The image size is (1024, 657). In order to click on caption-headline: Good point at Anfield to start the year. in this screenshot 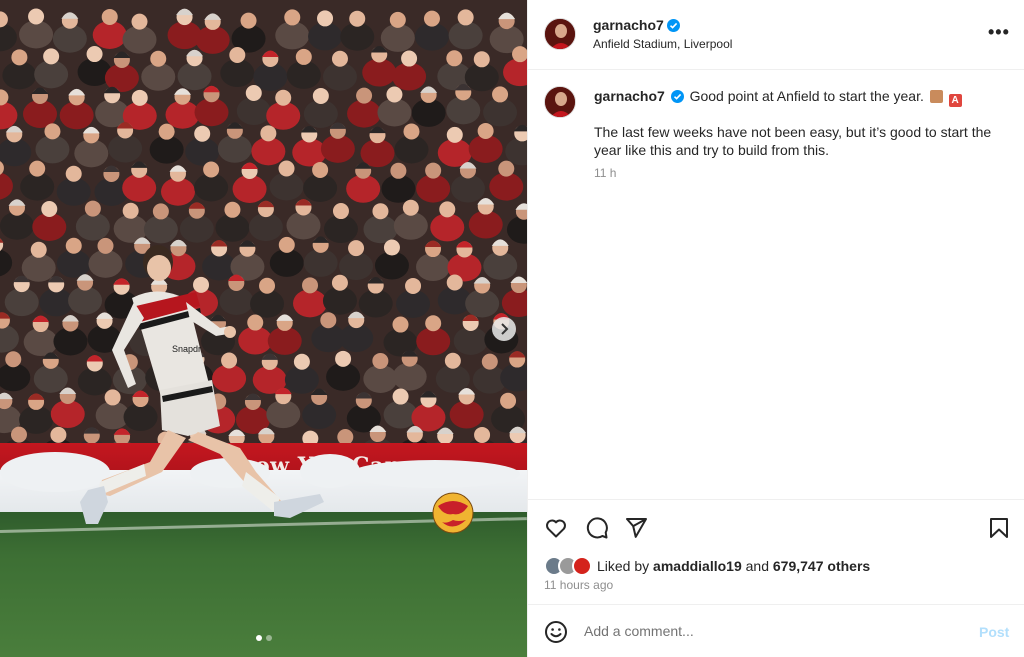, I will do `click(806, 96)`.